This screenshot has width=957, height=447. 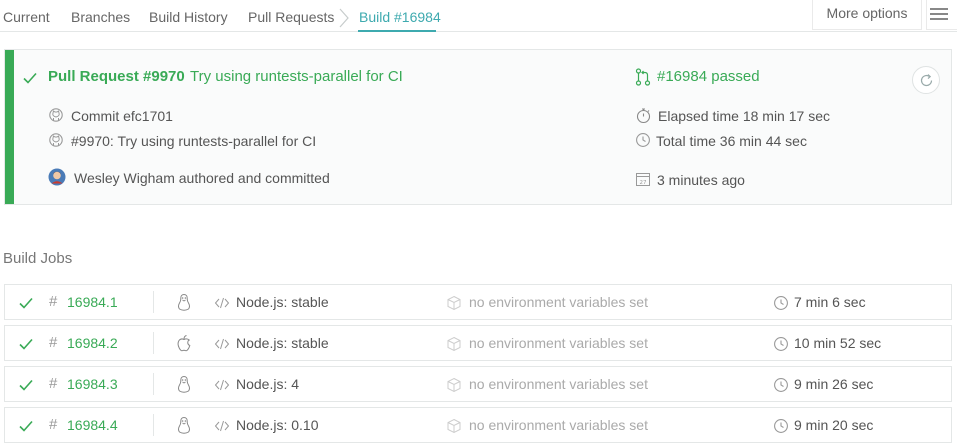 What do you see at coordinates (731, 141) in the screenshot?
I see `total-time: Total time 36 min 44 sec` at bounding box center [731, 141].